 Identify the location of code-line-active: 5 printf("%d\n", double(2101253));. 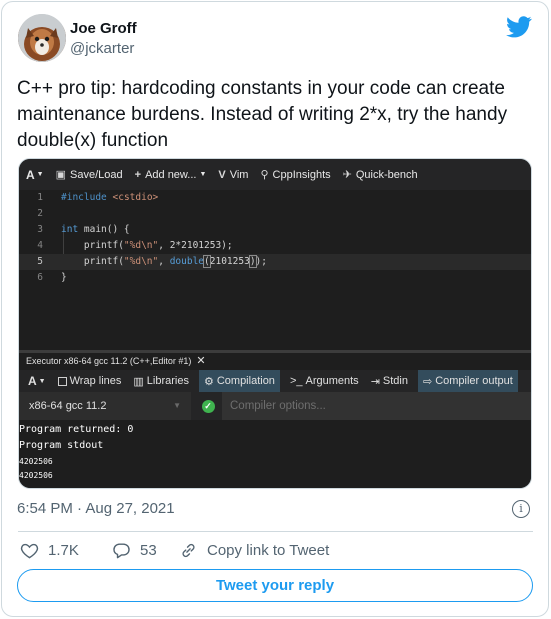
(275, 262).